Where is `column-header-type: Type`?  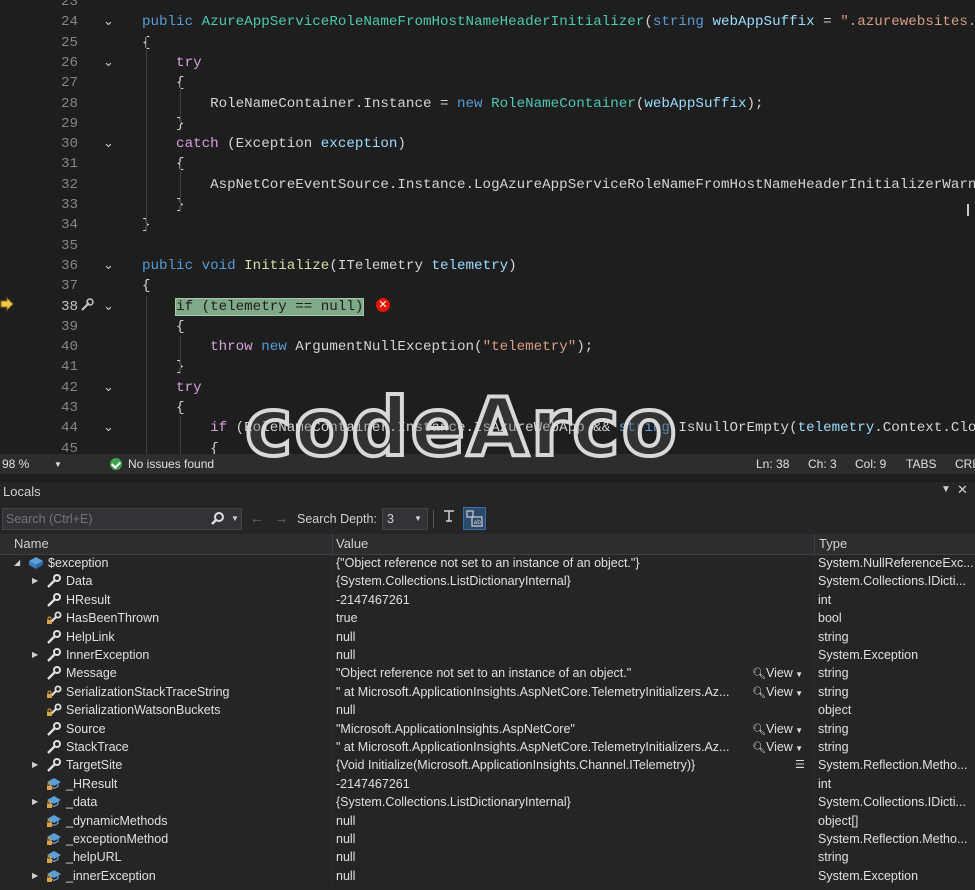
column-header-type: Type is located at coordinates (833, 544).